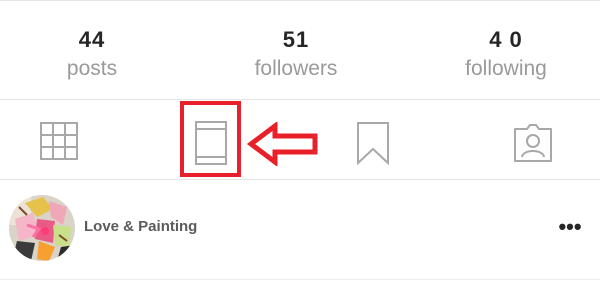 This screenshot has width=600, height=285. What do you see at coordinates (140, 226) in the screenshot?
I see `post-author-name: Love & Painting` at bounding box center [140, 226].